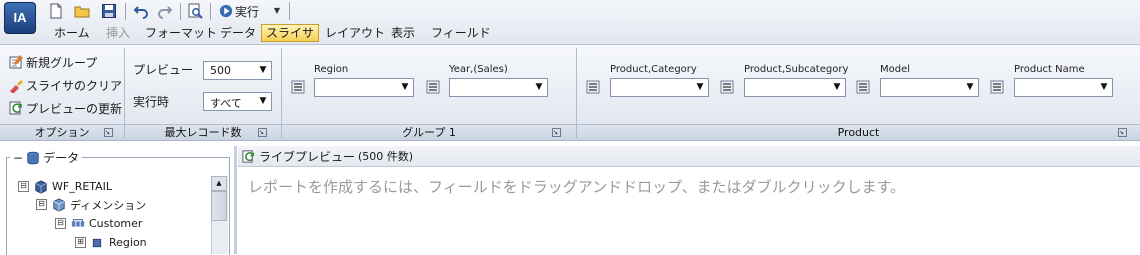 The width and height of the screenshot is (1140, 255). What do you see at coordinates (895, 69) in the screenshot?
I see `field-label-model: Model` at bounding box center [895, 69].